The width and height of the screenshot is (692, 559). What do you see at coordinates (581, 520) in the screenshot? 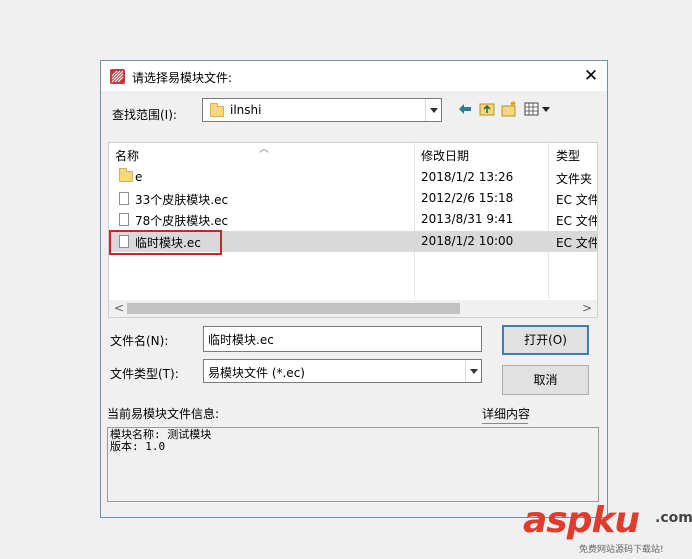
I see `watermark-brand: aspku` at bounding box center [581, 520].